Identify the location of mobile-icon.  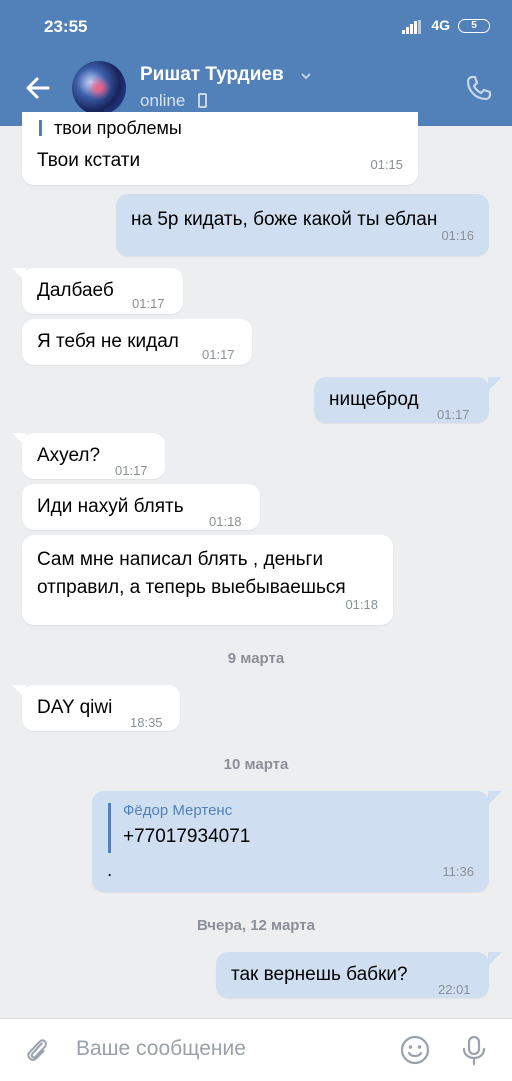
(202, 100).